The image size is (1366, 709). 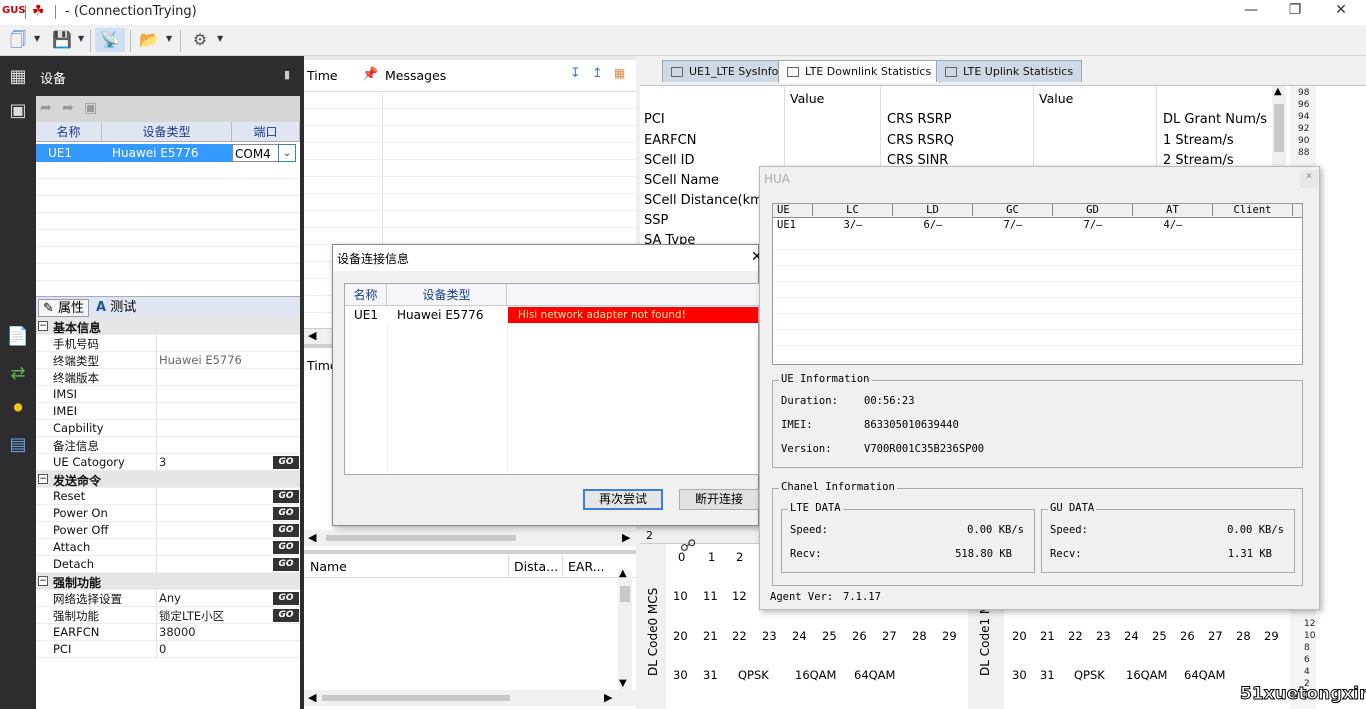 What do you see at coordinates (266, 132) in the screenshot?
I see `col-port: 端口` at bounding box center [266, 132].